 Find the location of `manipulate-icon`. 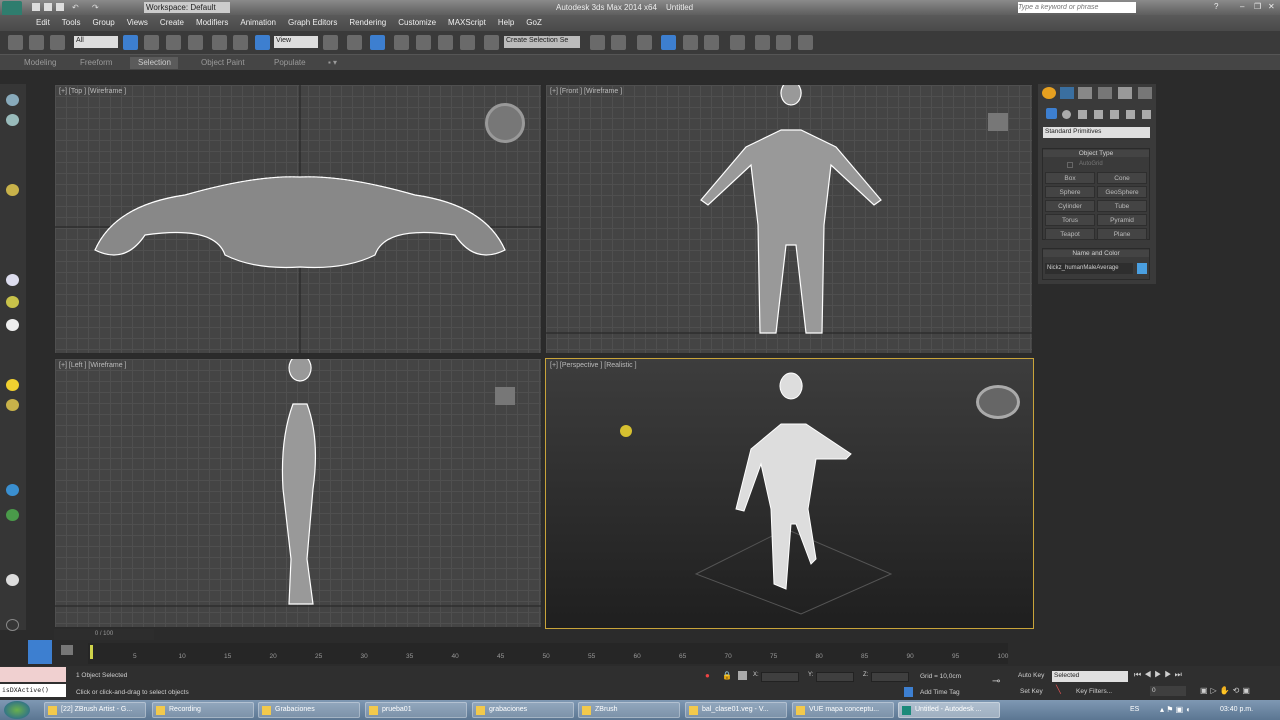

manipulate-icon is located at coordinates (354, 42).